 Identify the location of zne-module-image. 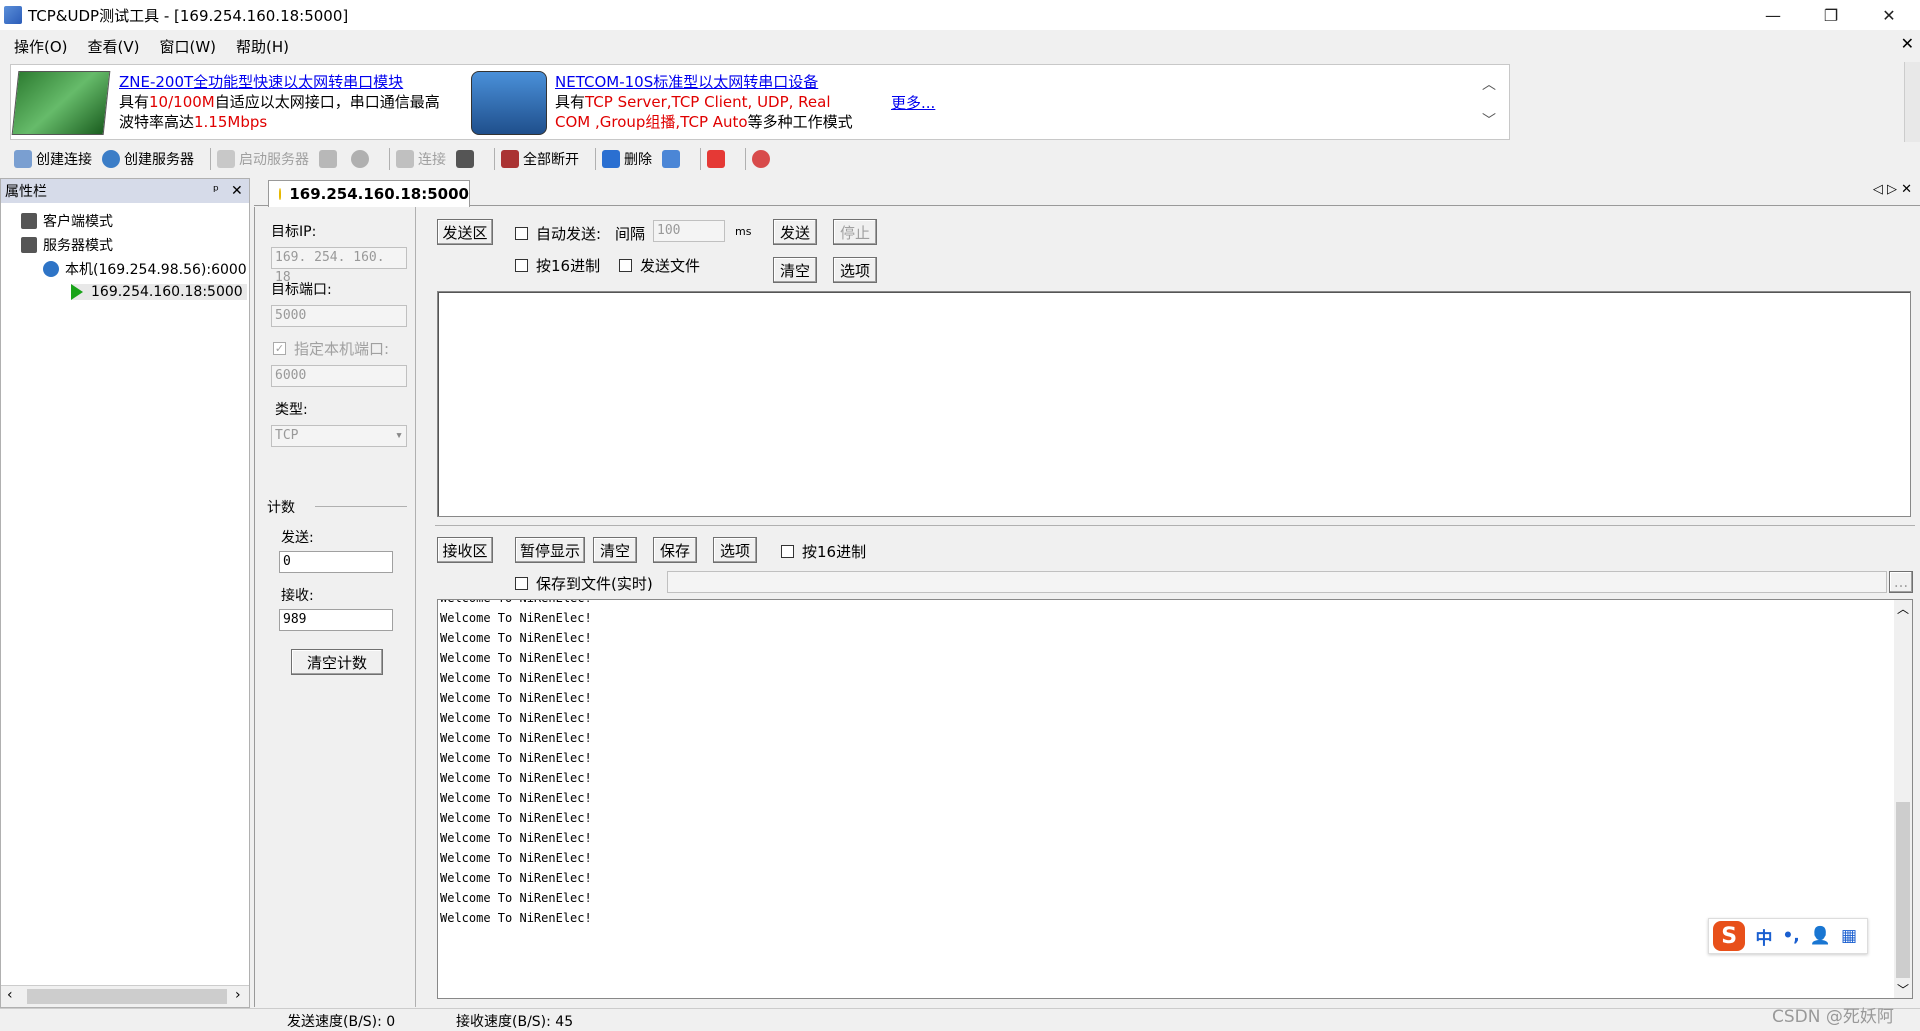
(61, 103).